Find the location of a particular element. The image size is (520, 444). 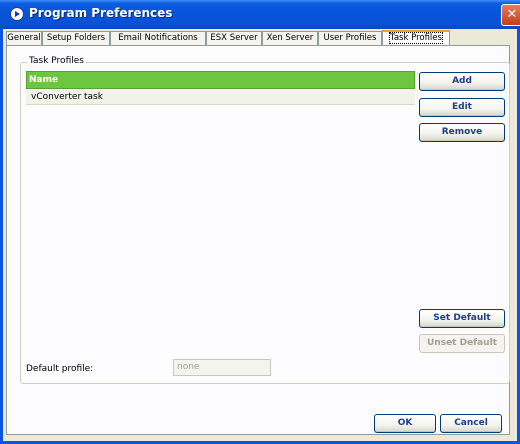

groupbox-title: Task Profiles is located at coordinates (56, 61).